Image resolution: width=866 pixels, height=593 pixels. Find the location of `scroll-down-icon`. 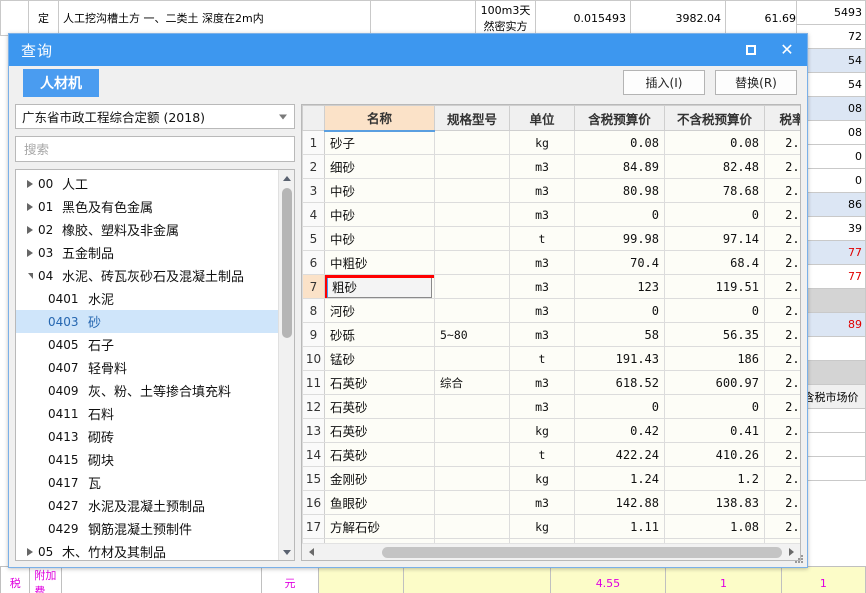

scroll-down-icon is located at coordinates (286, 552).